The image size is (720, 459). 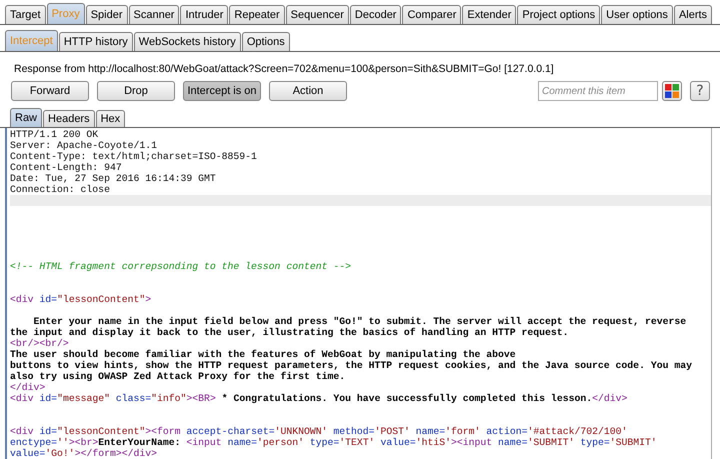 What do you see at coordinates (558, 14) in the screenshot?
I see `main-tab: Project options` at bounding box center [558, 14].